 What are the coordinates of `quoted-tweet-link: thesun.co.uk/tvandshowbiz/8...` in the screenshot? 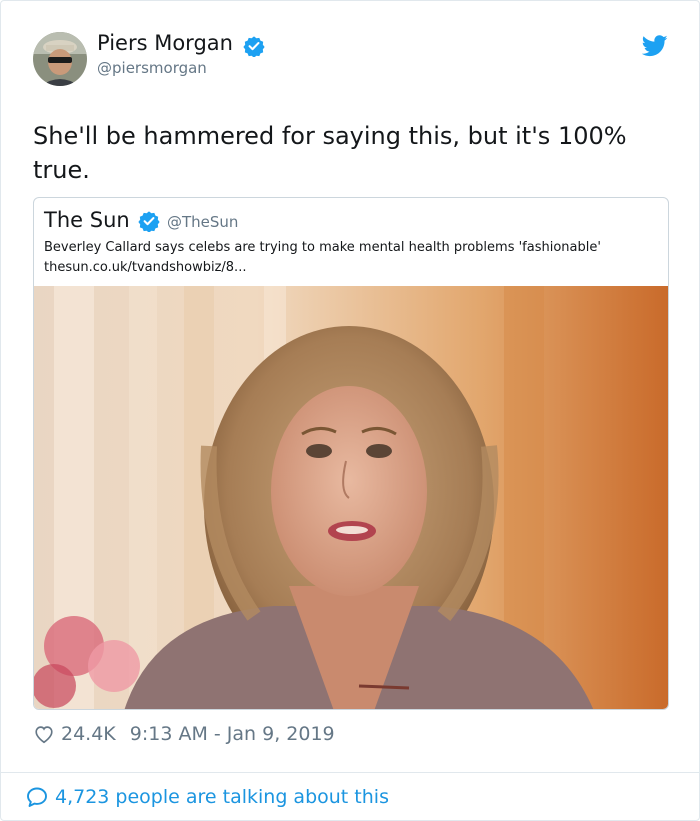 It's located at (145, 267).